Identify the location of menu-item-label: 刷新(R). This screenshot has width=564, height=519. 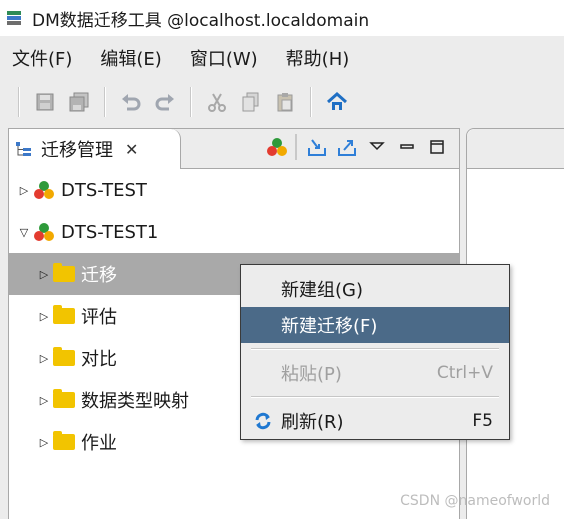
(312, 422).